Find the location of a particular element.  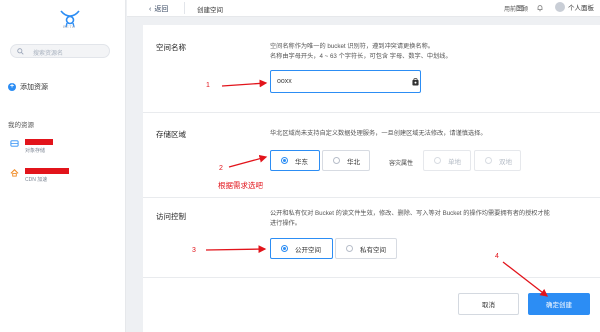

user-menu: 个人面板 is located at coordinates (574, 7).